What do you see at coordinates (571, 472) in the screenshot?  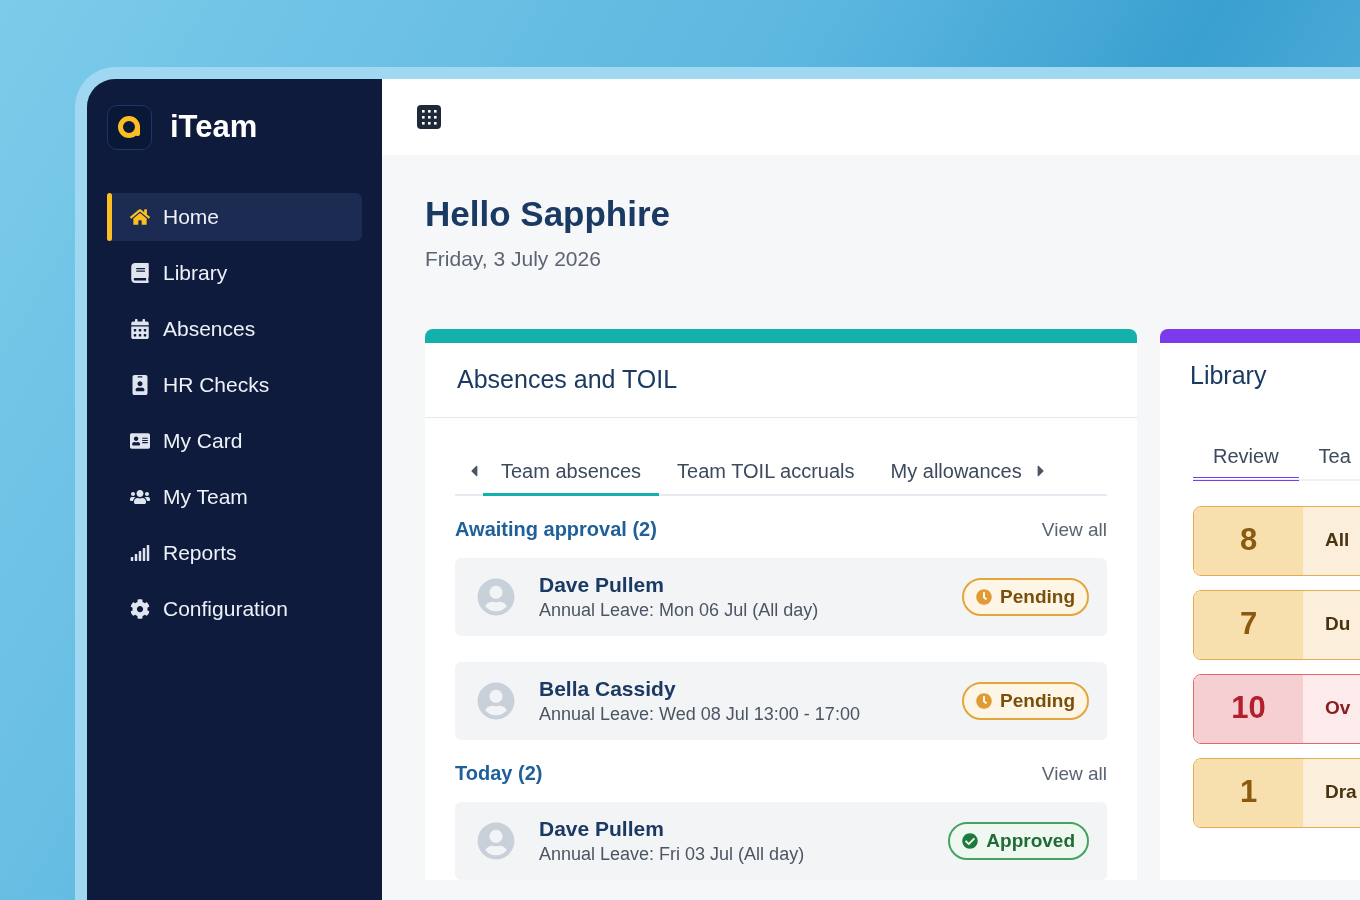 I see `tab: Team absences` at bounding box center [571, 472].